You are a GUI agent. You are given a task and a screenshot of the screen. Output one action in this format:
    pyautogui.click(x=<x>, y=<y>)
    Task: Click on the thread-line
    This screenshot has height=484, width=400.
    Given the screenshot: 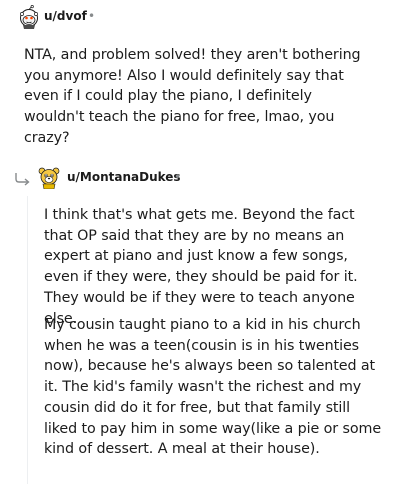 What is the action you would take?
    pyautogui.click(x=27, y=340)
    